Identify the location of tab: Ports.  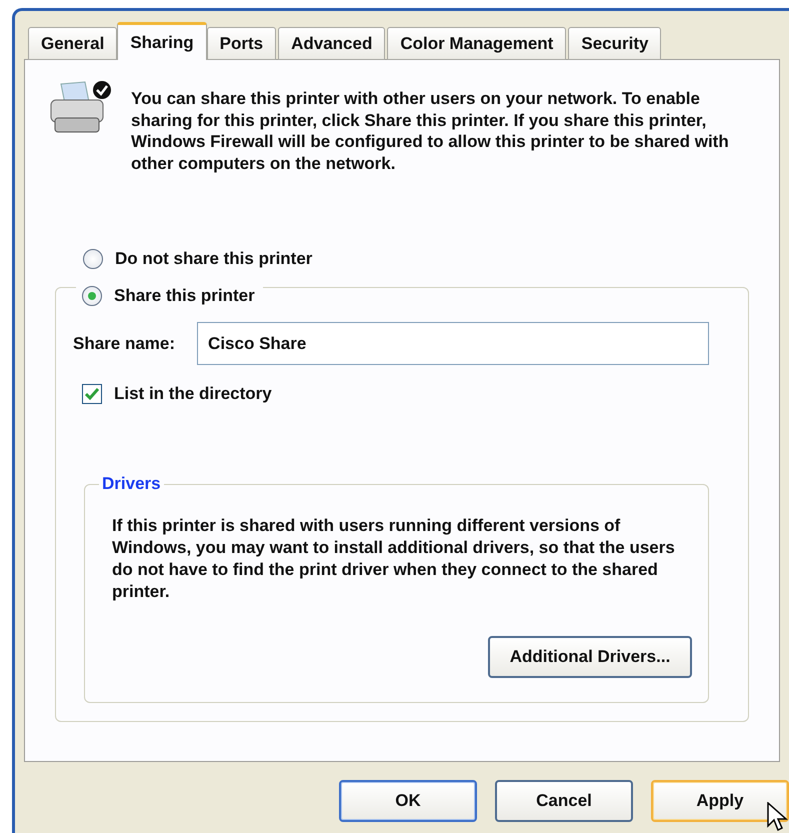
(241, 43).